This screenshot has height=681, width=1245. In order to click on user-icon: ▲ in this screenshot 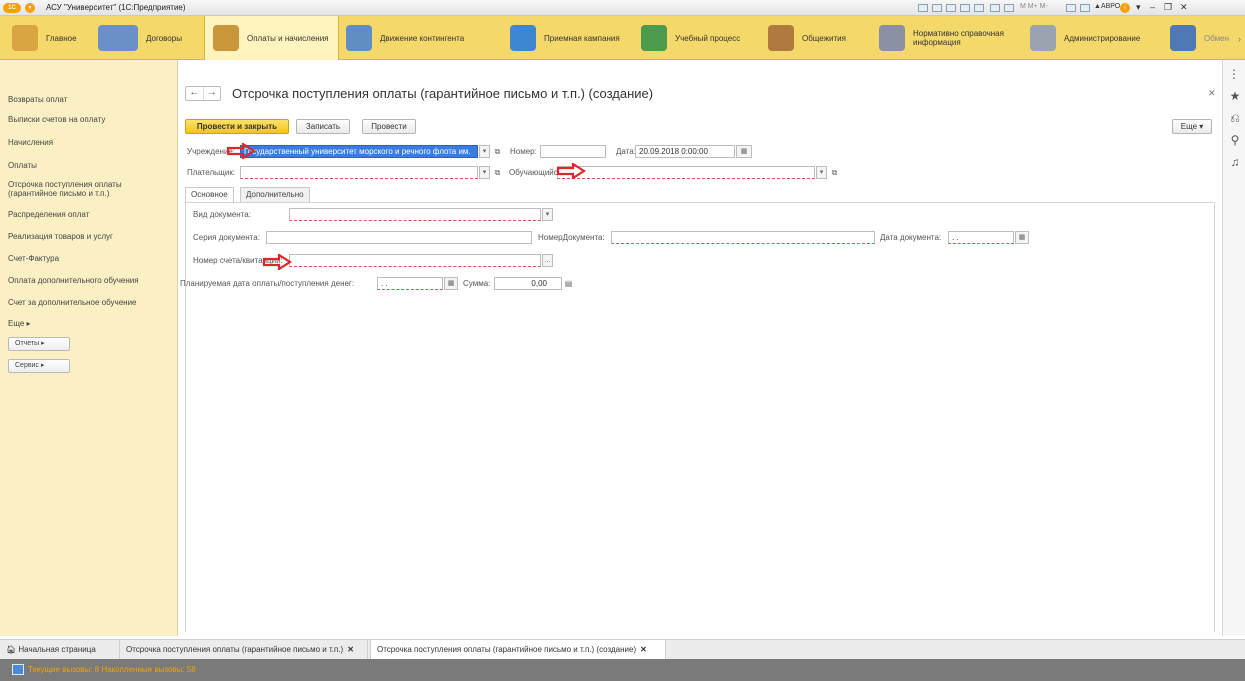, I will do `click(1097, 6)`.